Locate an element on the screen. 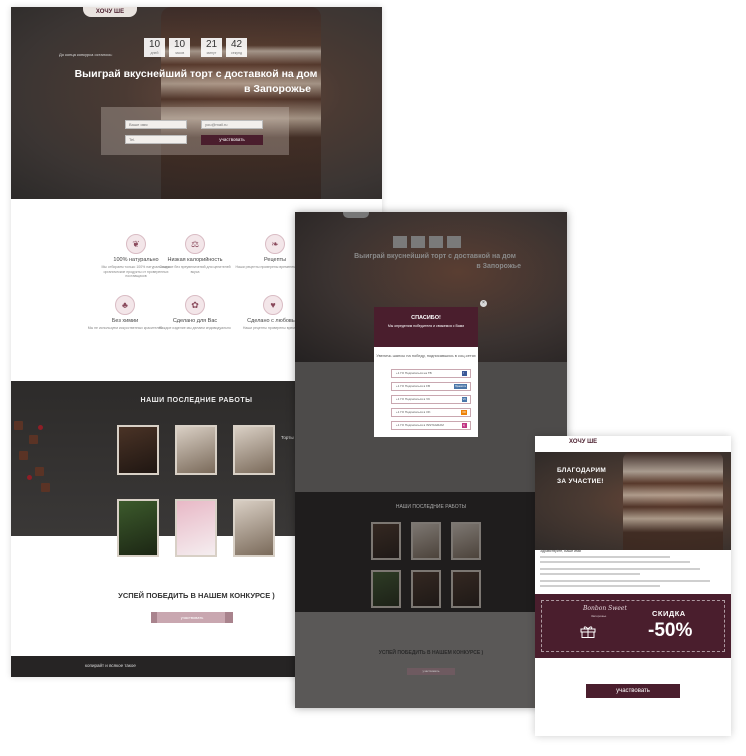 This screenshot has width=746, height=756. footer-copyright: копирайт и всякое такое is located at coordinates (110, 665).